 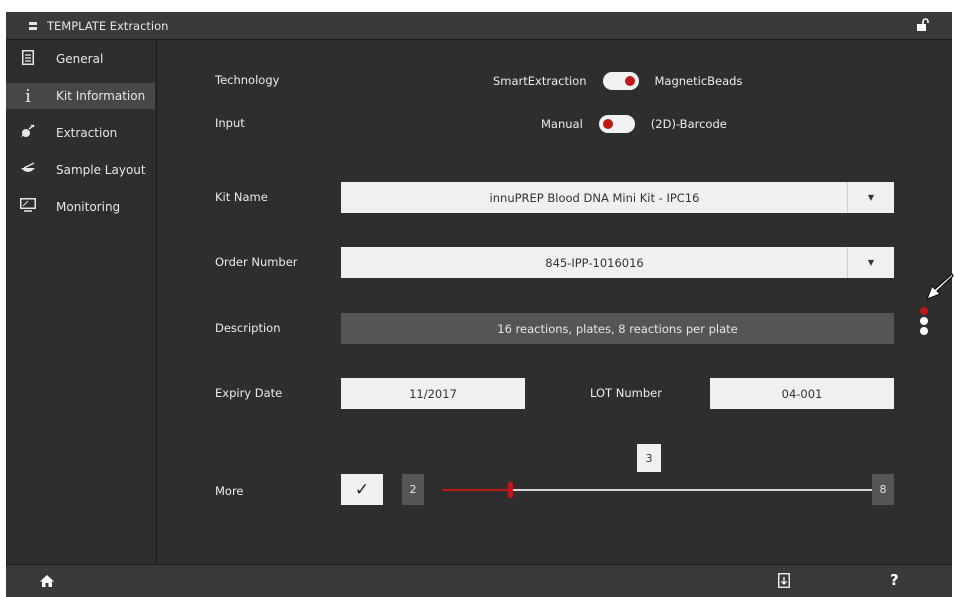 I want to click on sidebar-item-extraction: Extraction, so click(x=81, y=133).